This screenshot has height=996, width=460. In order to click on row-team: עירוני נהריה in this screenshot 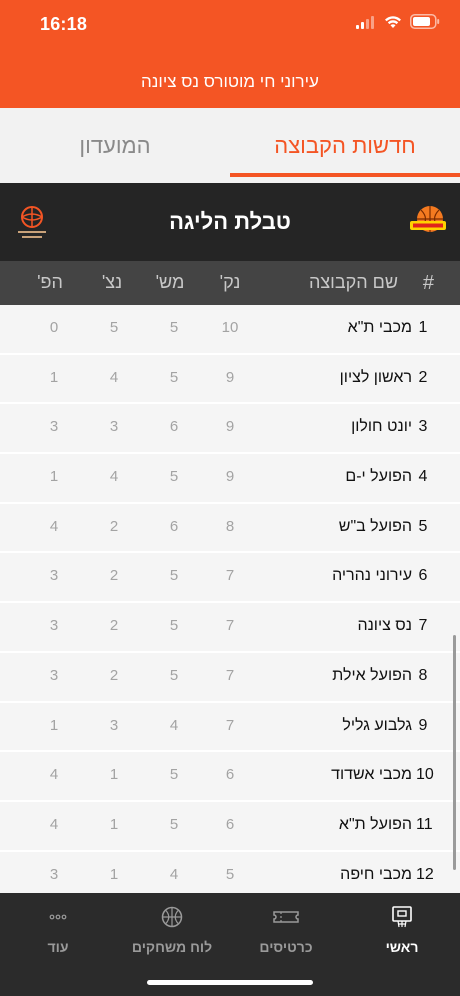, I will do `click(372, 576)`.